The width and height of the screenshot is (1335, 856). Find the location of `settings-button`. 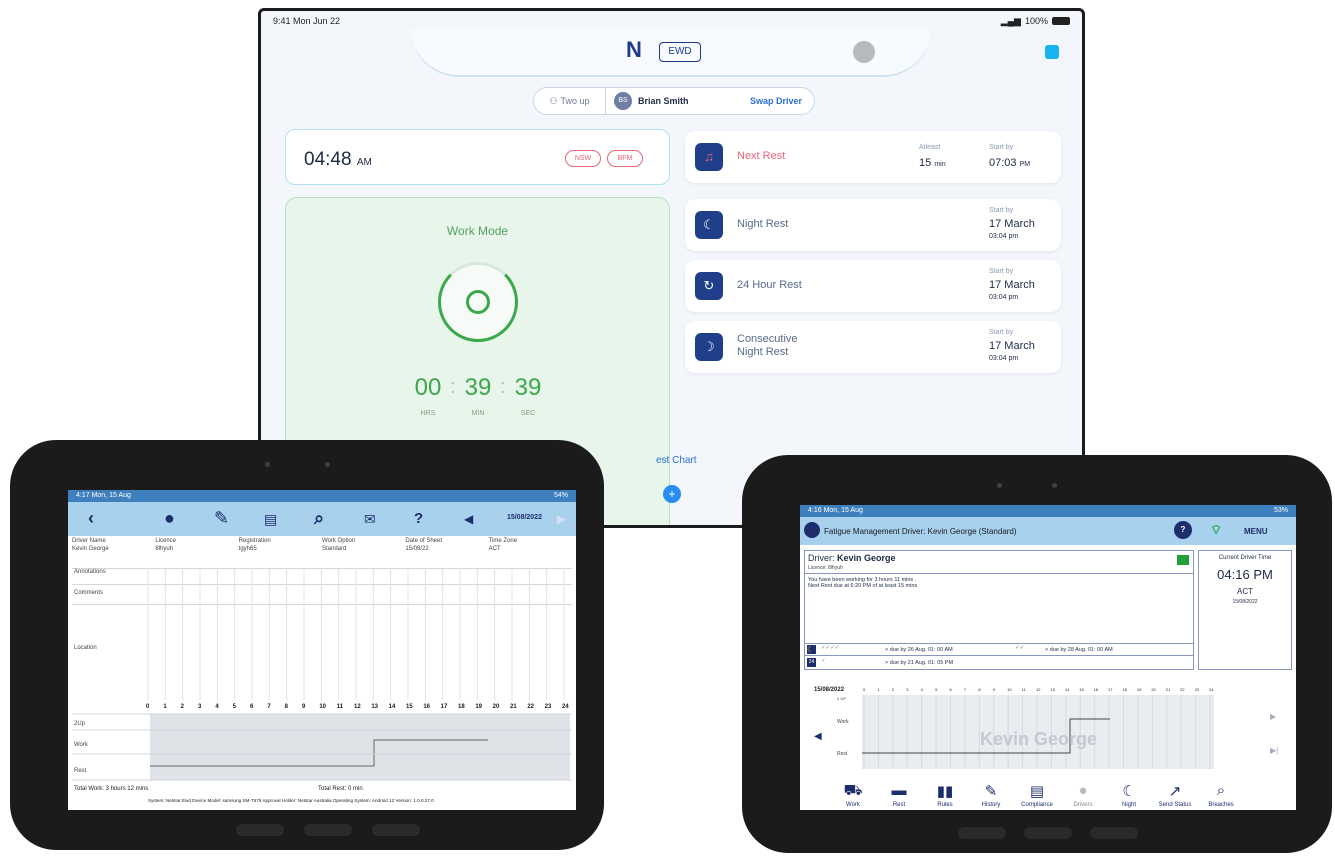

settings-button is located at coordinates (1052, 52).